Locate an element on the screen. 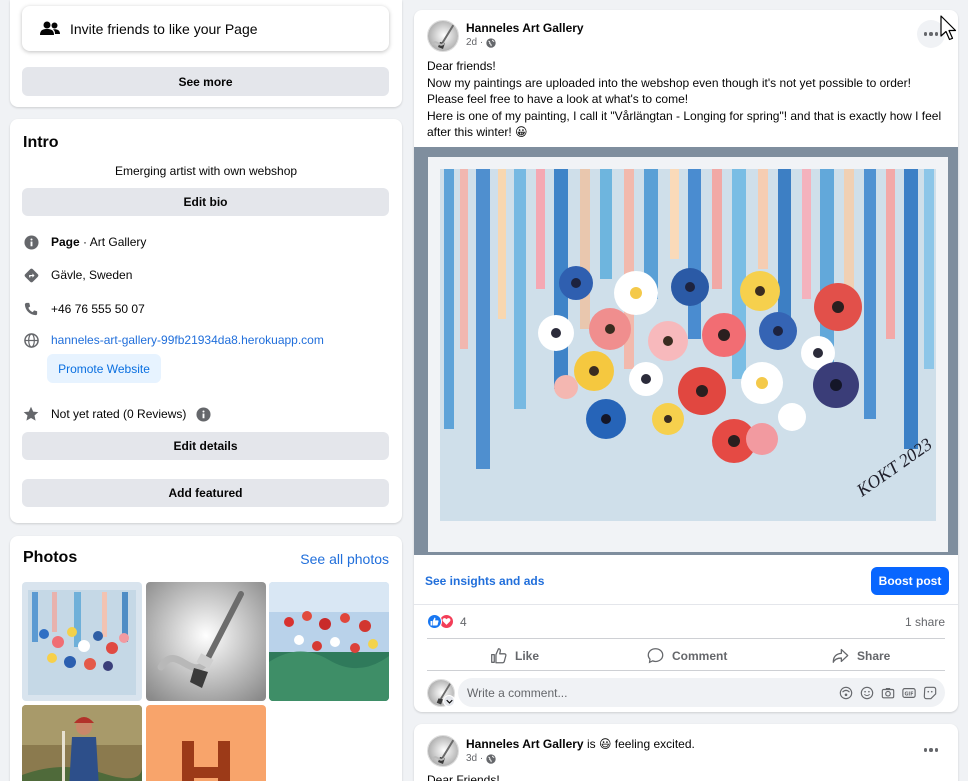  feeling-text: is 😃 feeling excited. is located at coordinates (639, 744).